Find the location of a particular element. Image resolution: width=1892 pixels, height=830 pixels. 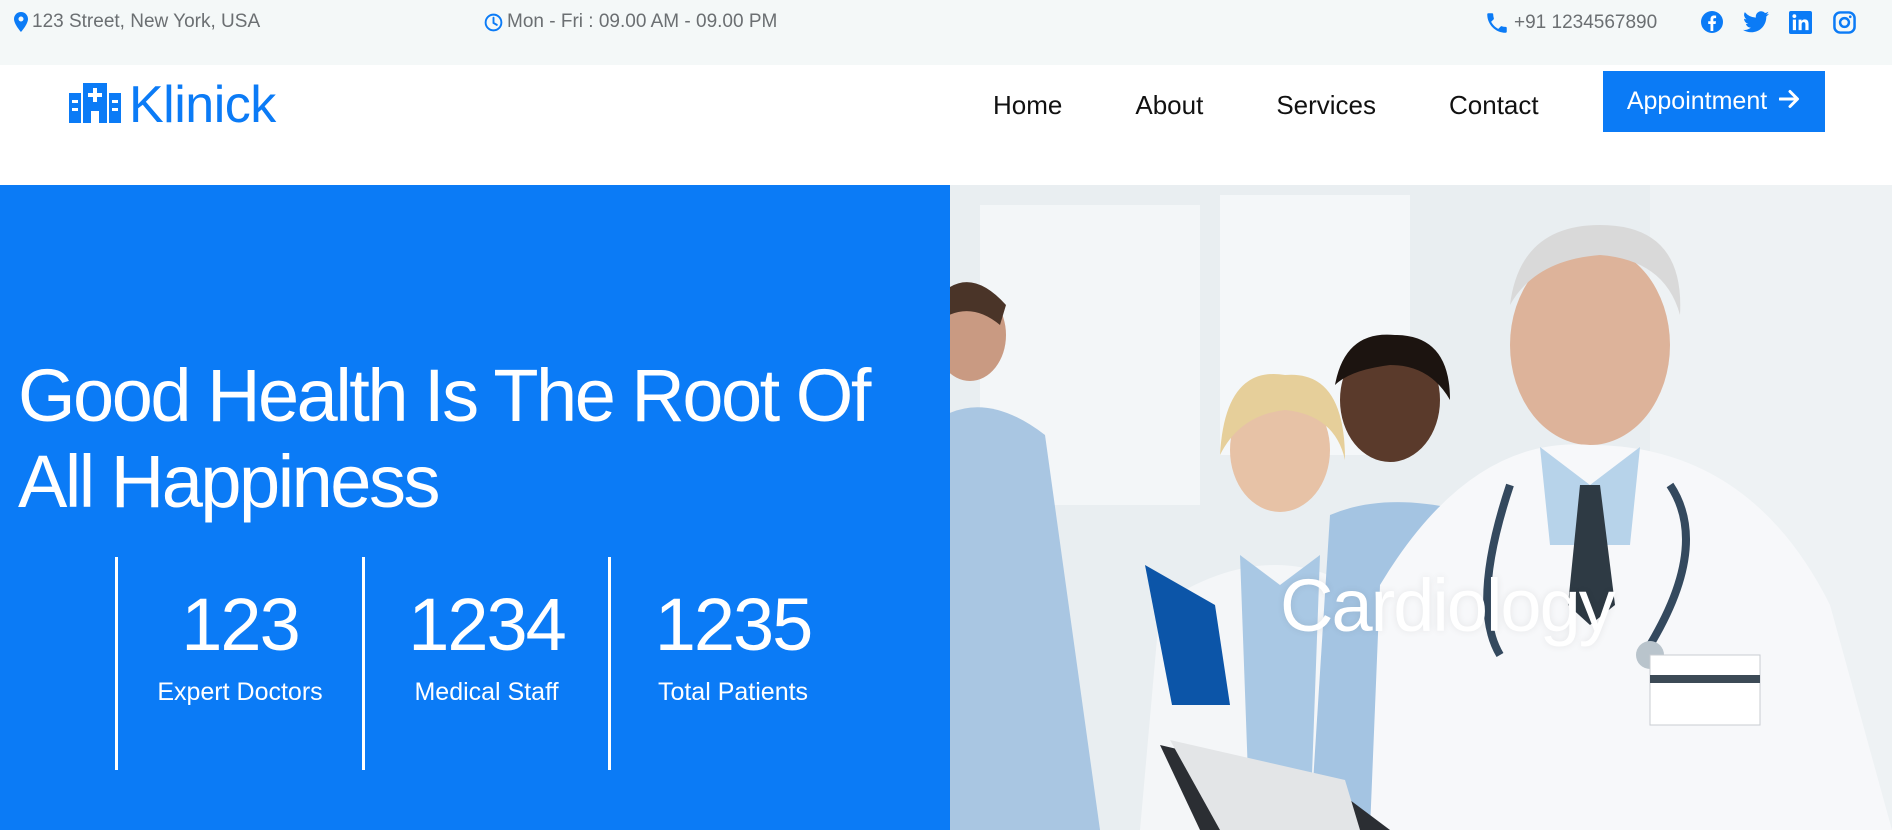

nav-contact: Contact is located at coordinates (1494, 105).